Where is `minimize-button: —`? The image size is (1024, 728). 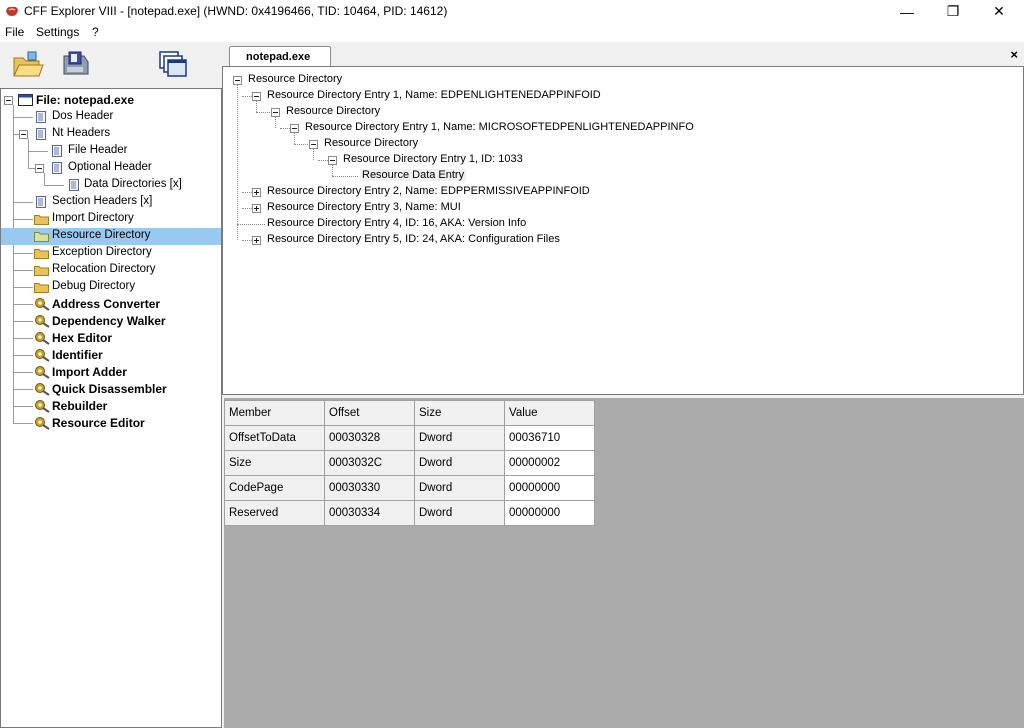
minimize-button: — is located at coordinates (907, 11).